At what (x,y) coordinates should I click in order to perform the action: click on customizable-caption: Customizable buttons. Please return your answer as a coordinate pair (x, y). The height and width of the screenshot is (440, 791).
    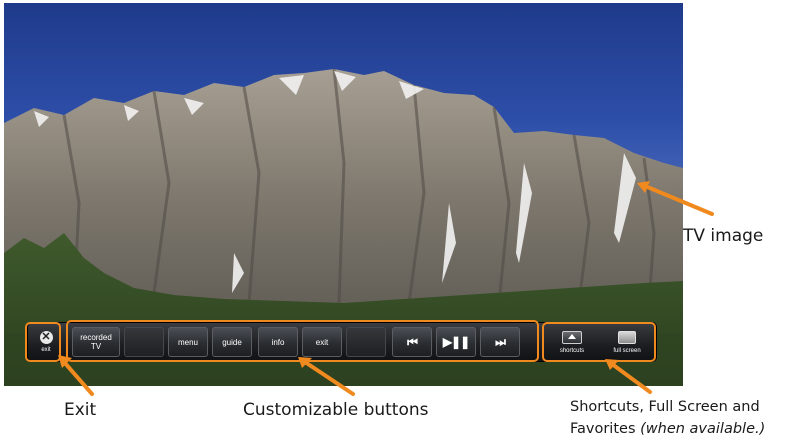
    Looking at the image, I should click on (336, 410).